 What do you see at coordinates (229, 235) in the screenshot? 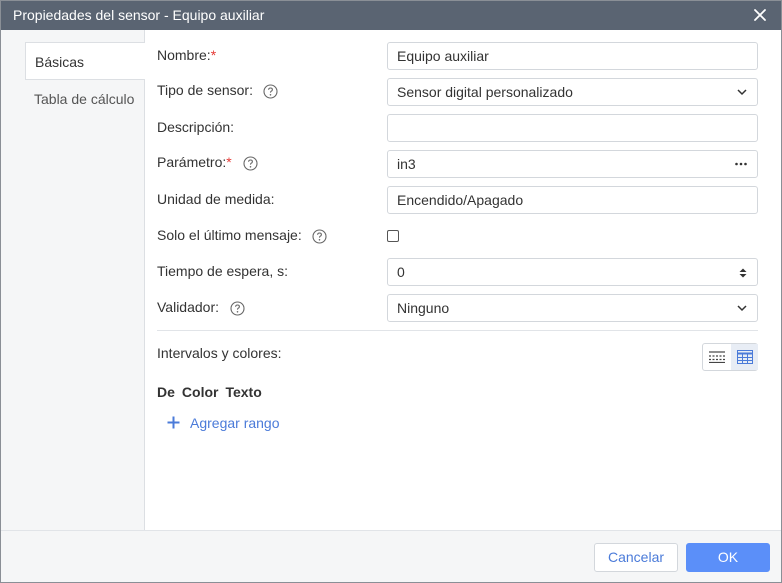
I see `last-message-only-label: Solo el último mensaje:` at bounding box center [229, 235].